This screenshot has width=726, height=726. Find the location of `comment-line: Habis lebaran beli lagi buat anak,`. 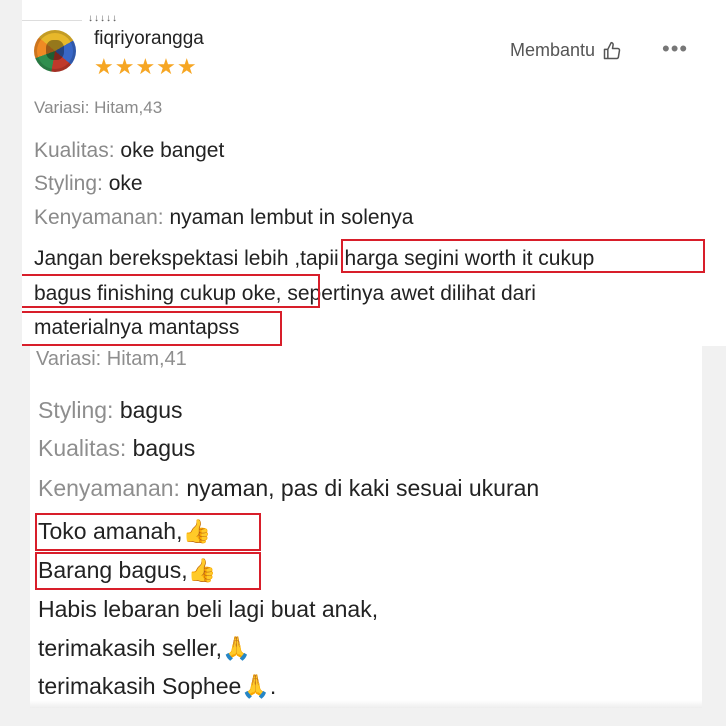

comment-line: Habis lebaran beli lagi buat anak, is located at coordinates (208, 609).